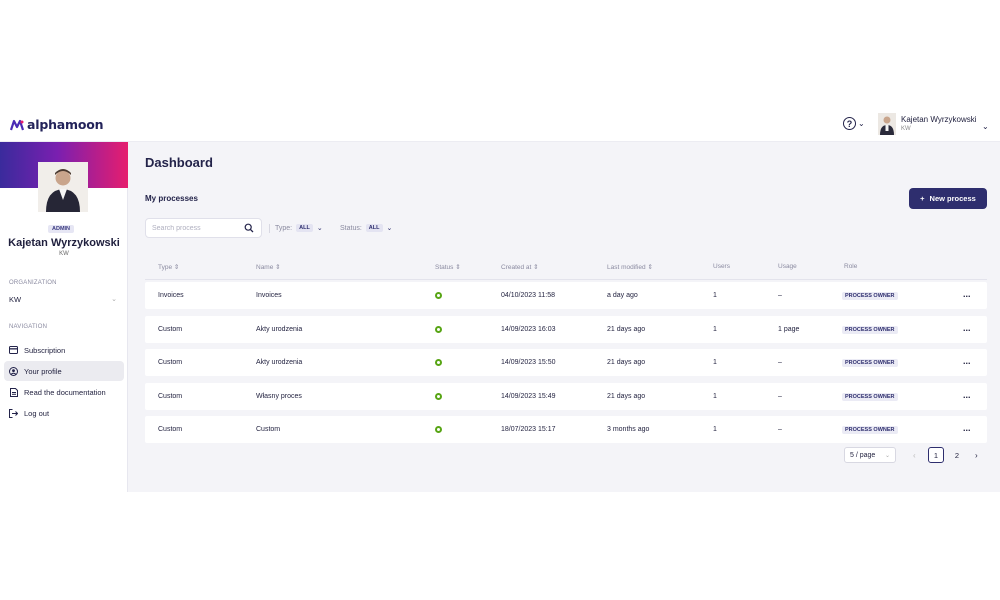 The height and width of the screenshot is (600, 1000). What do you see at coordinates (64, 371) in the screenshot?
I see `sidebar-item-your-profile: Your profile` at bounding box center [64, 371].